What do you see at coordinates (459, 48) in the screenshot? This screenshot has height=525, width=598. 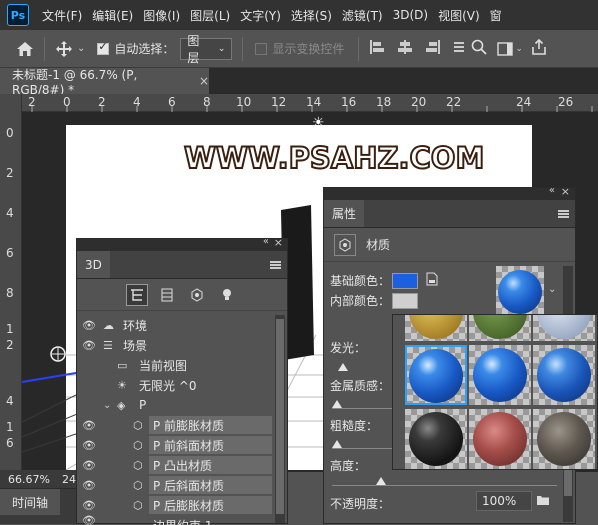 I see `distribute-icon` at bounding box center [459, 48].